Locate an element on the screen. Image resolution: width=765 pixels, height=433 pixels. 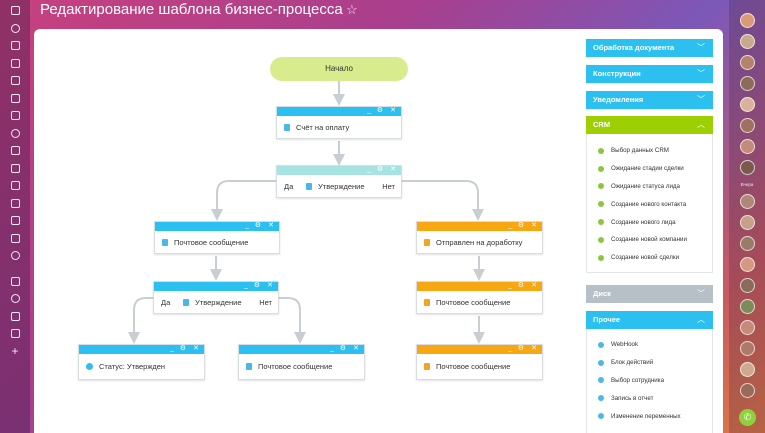
list-item: Выбор сотрудника is located at coordinates (649, 381).